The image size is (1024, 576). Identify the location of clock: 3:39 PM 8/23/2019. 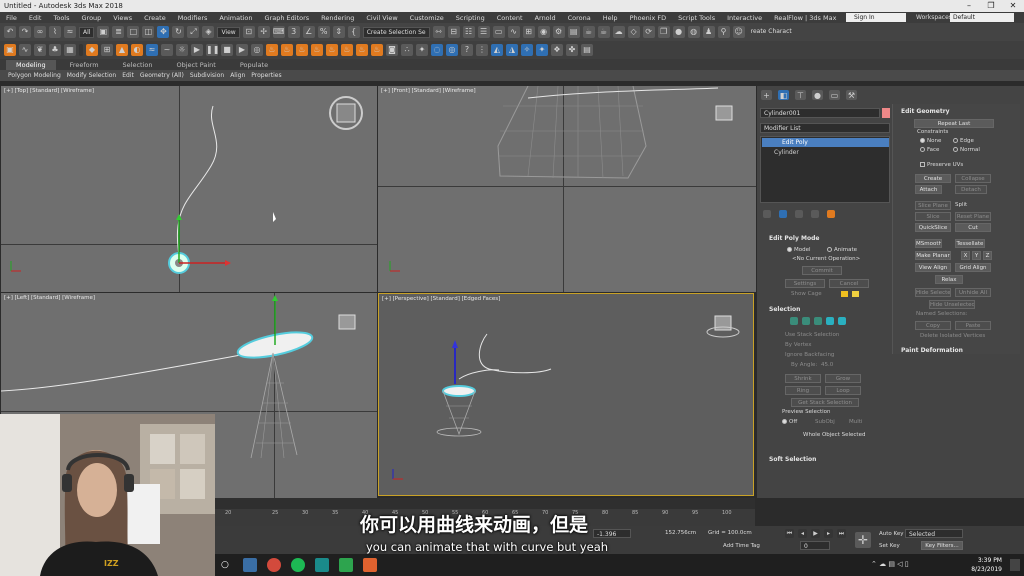
(986, 565).